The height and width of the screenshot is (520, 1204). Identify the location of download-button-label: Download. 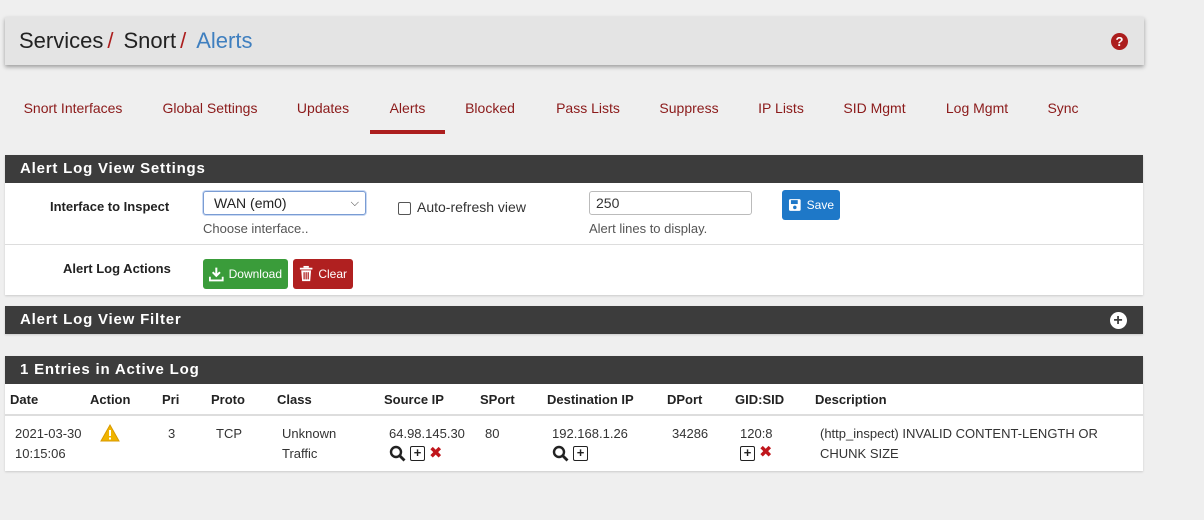
(255, 274).